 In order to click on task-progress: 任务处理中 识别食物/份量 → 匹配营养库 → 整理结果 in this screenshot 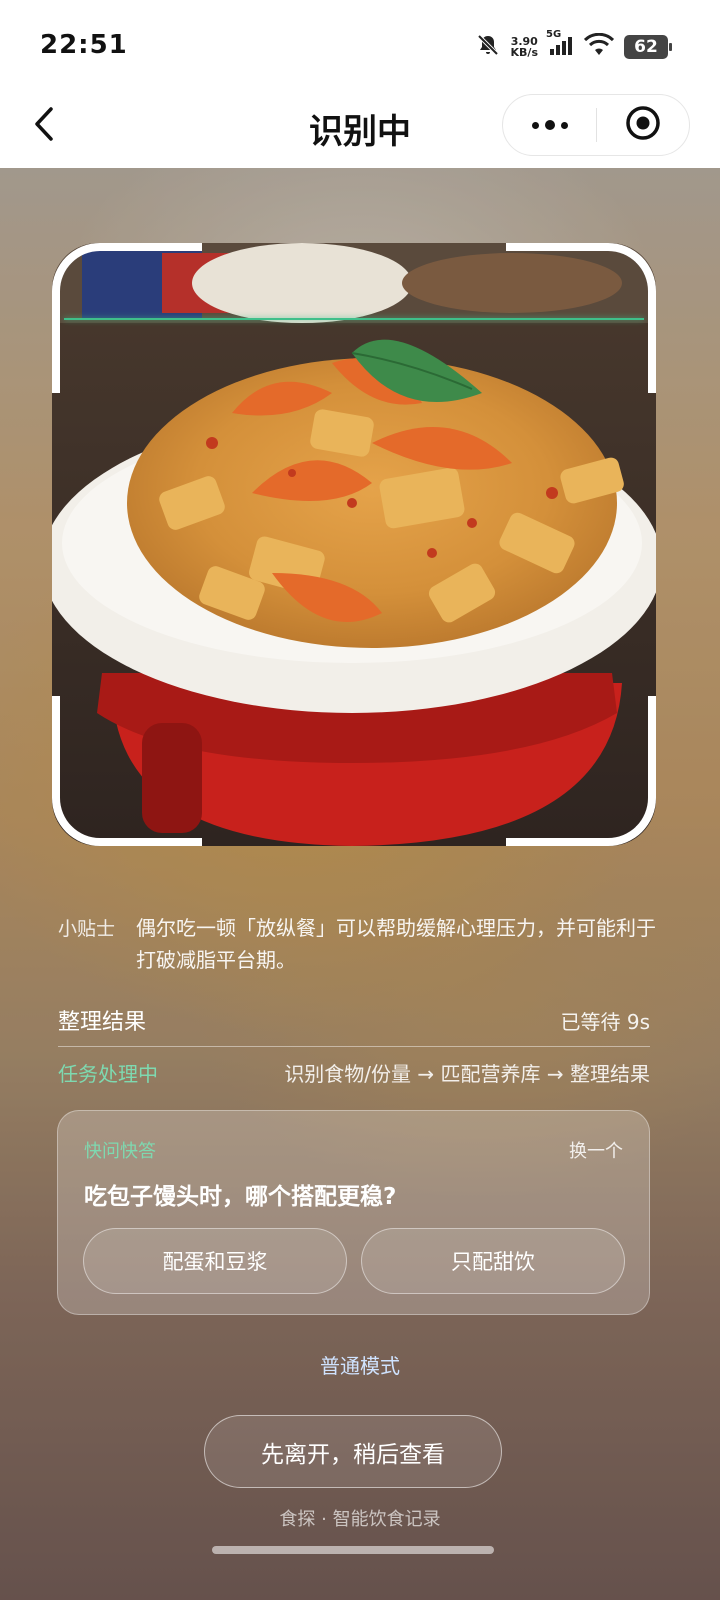, I will do `click(354, 1073)`.